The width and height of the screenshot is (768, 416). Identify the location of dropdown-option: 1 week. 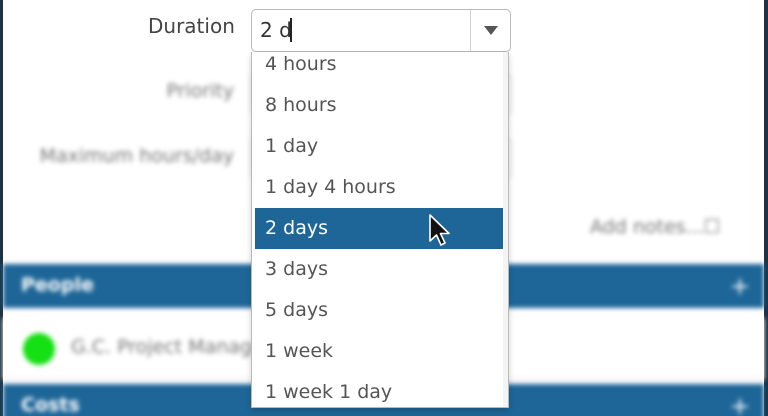
(379, 351).